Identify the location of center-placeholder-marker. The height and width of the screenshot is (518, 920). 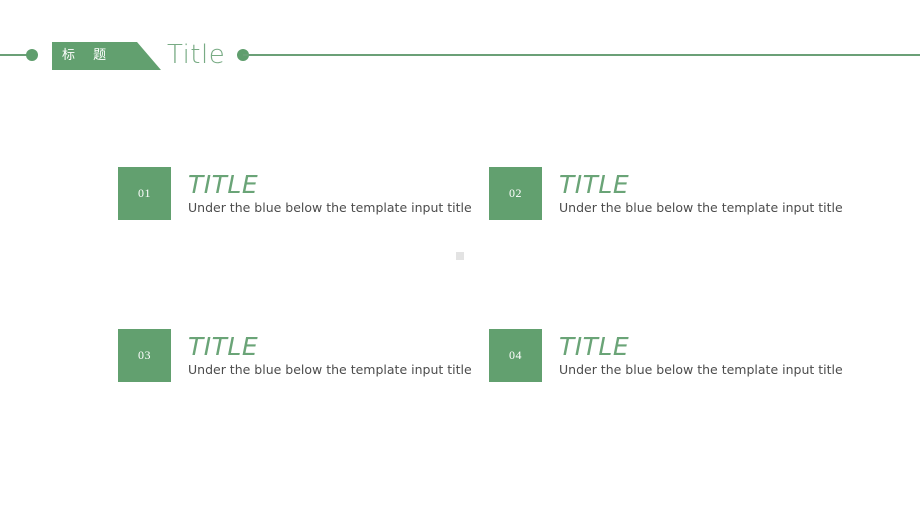
(460, 256).